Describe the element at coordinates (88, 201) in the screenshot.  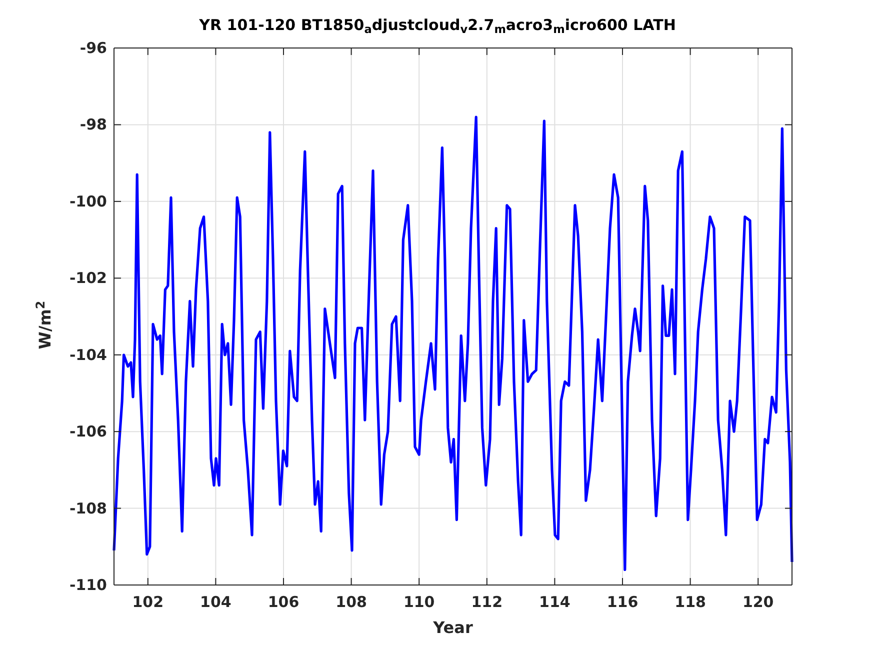
I see `y-tick-label: -100` at that location.